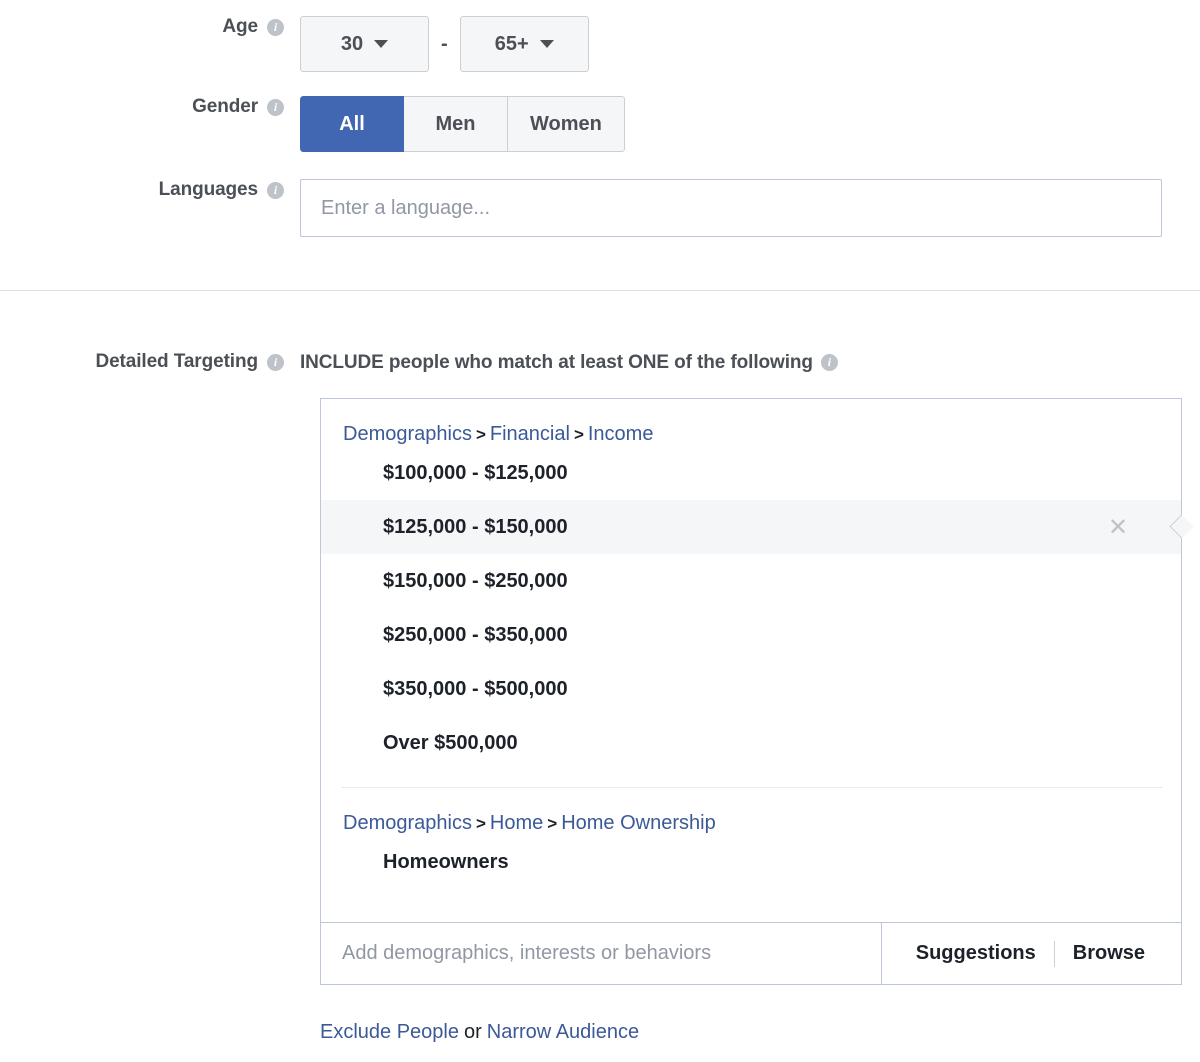  Describe the element at coordinates (150, 27) in the screenshot. I see `age-label-group: Age i` at that location.